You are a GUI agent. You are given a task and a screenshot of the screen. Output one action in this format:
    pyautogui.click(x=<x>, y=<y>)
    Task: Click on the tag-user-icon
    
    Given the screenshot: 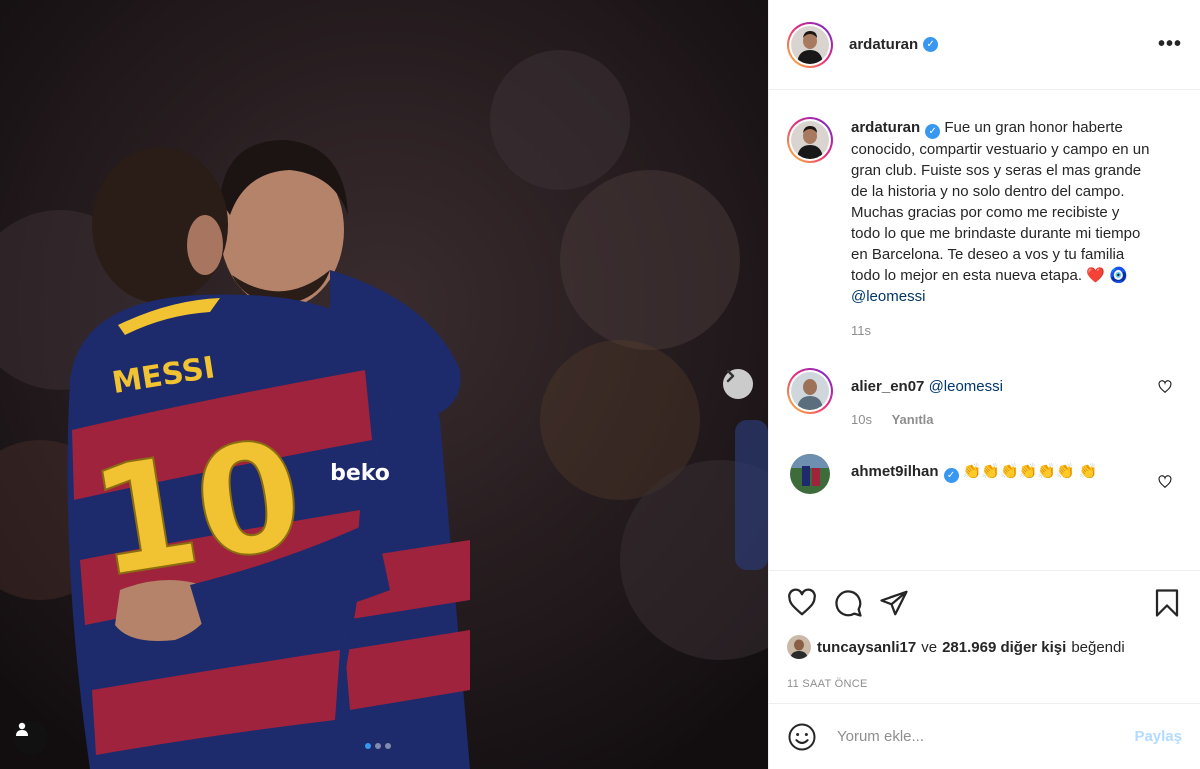 What is the action you would take?
    pyautogui.click(x=22, y=729)
    